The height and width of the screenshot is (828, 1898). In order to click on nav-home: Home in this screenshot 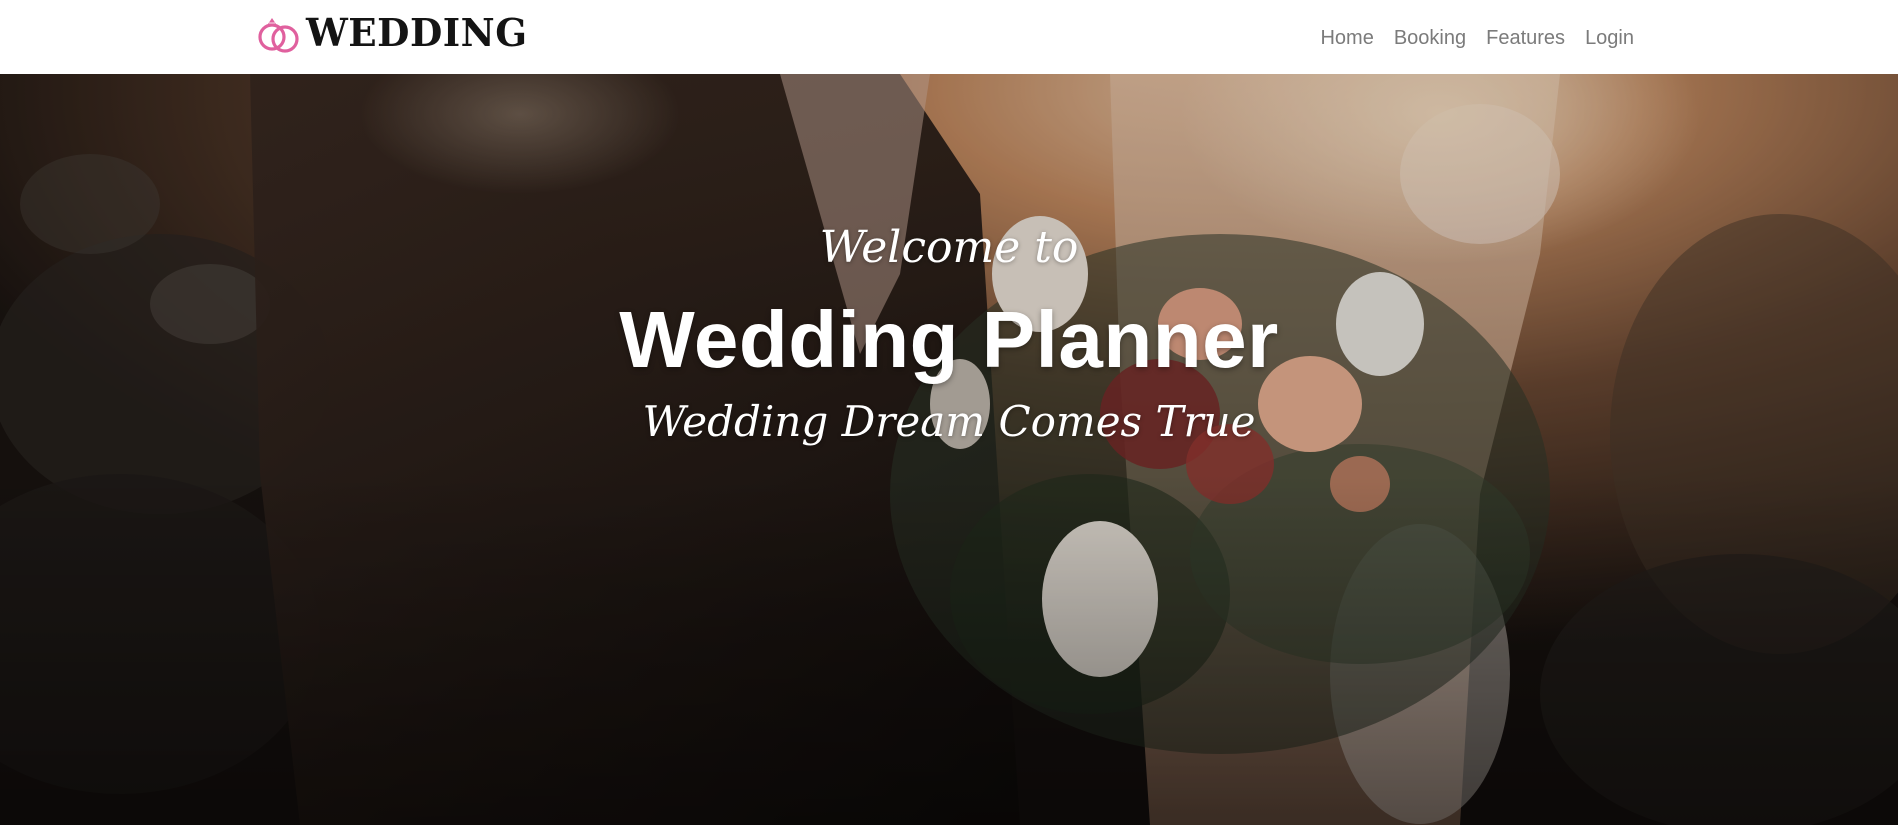, I will do `click(1346, 38)`.